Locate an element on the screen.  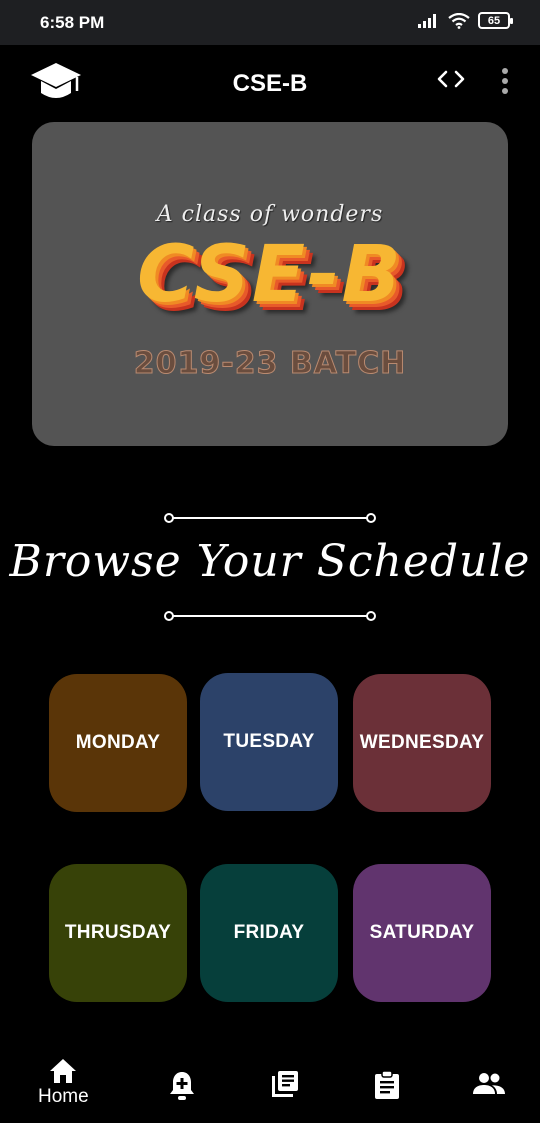
divider-bottom is located at coordinates (270, 616).